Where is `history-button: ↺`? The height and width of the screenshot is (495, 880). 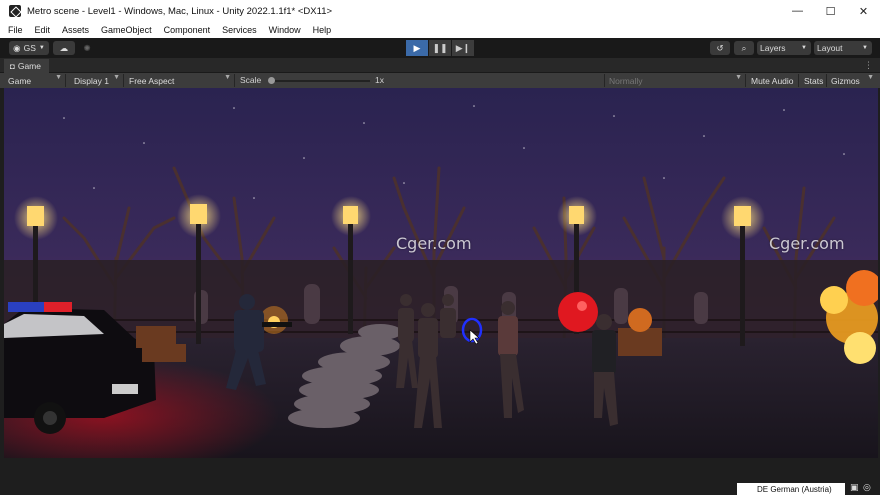
history-button: ↺ is located at coordinates (720, 48).